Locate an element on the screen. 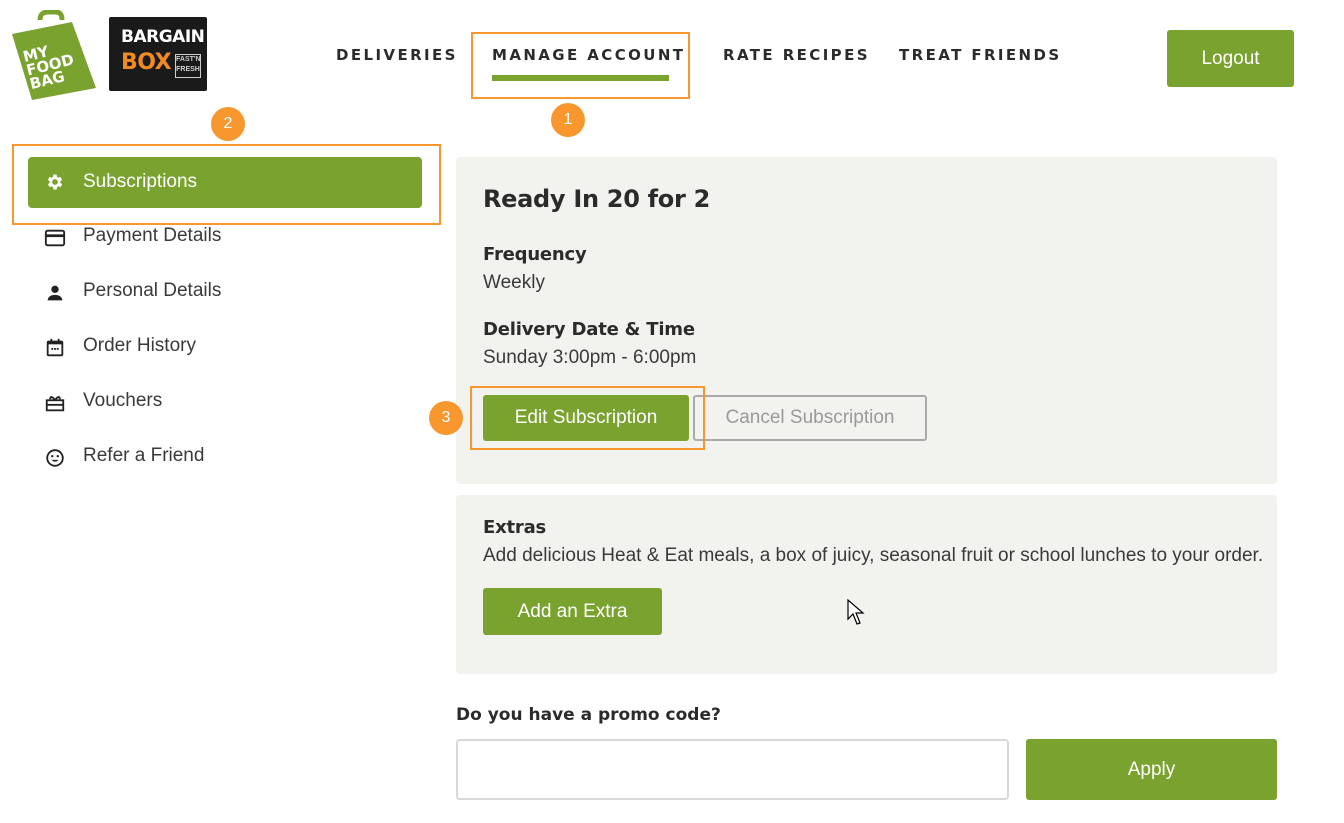 This screenshot has height=823, width=1344. sidebar-item-payment-details: Payment Details is located at coordinates (234, 238).